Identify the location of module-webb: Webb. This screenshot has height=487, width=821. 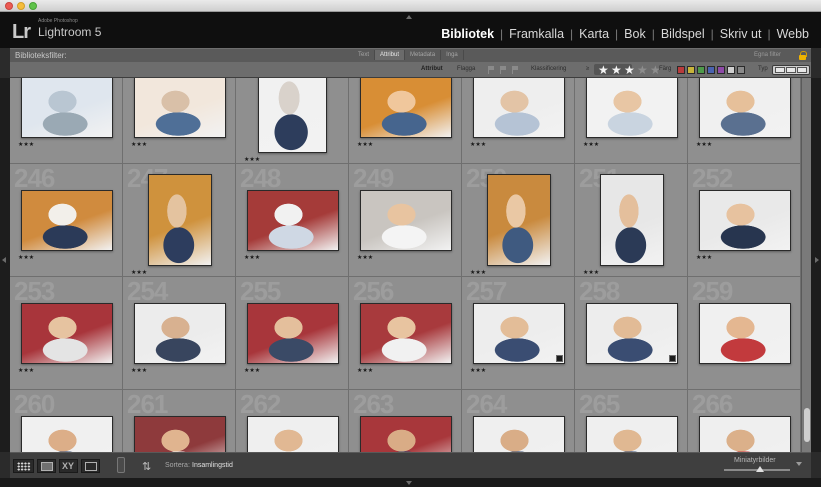
(793, 34).